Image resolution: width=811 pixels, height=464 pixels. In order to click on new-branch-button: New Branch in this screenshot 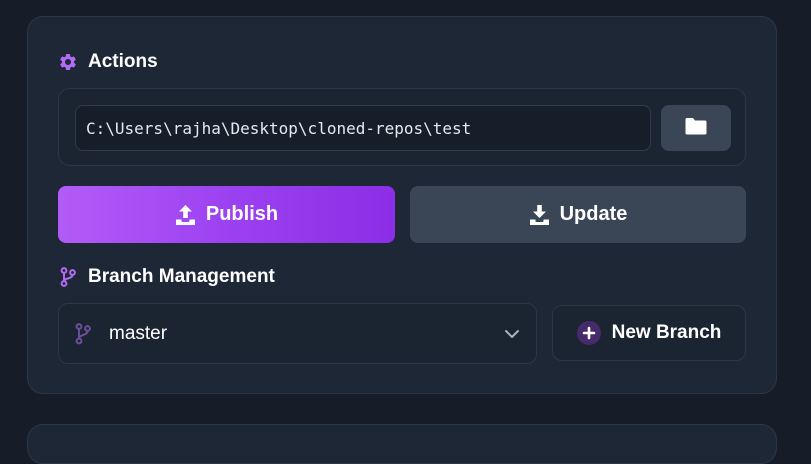, I will do `click(649, 333)`.